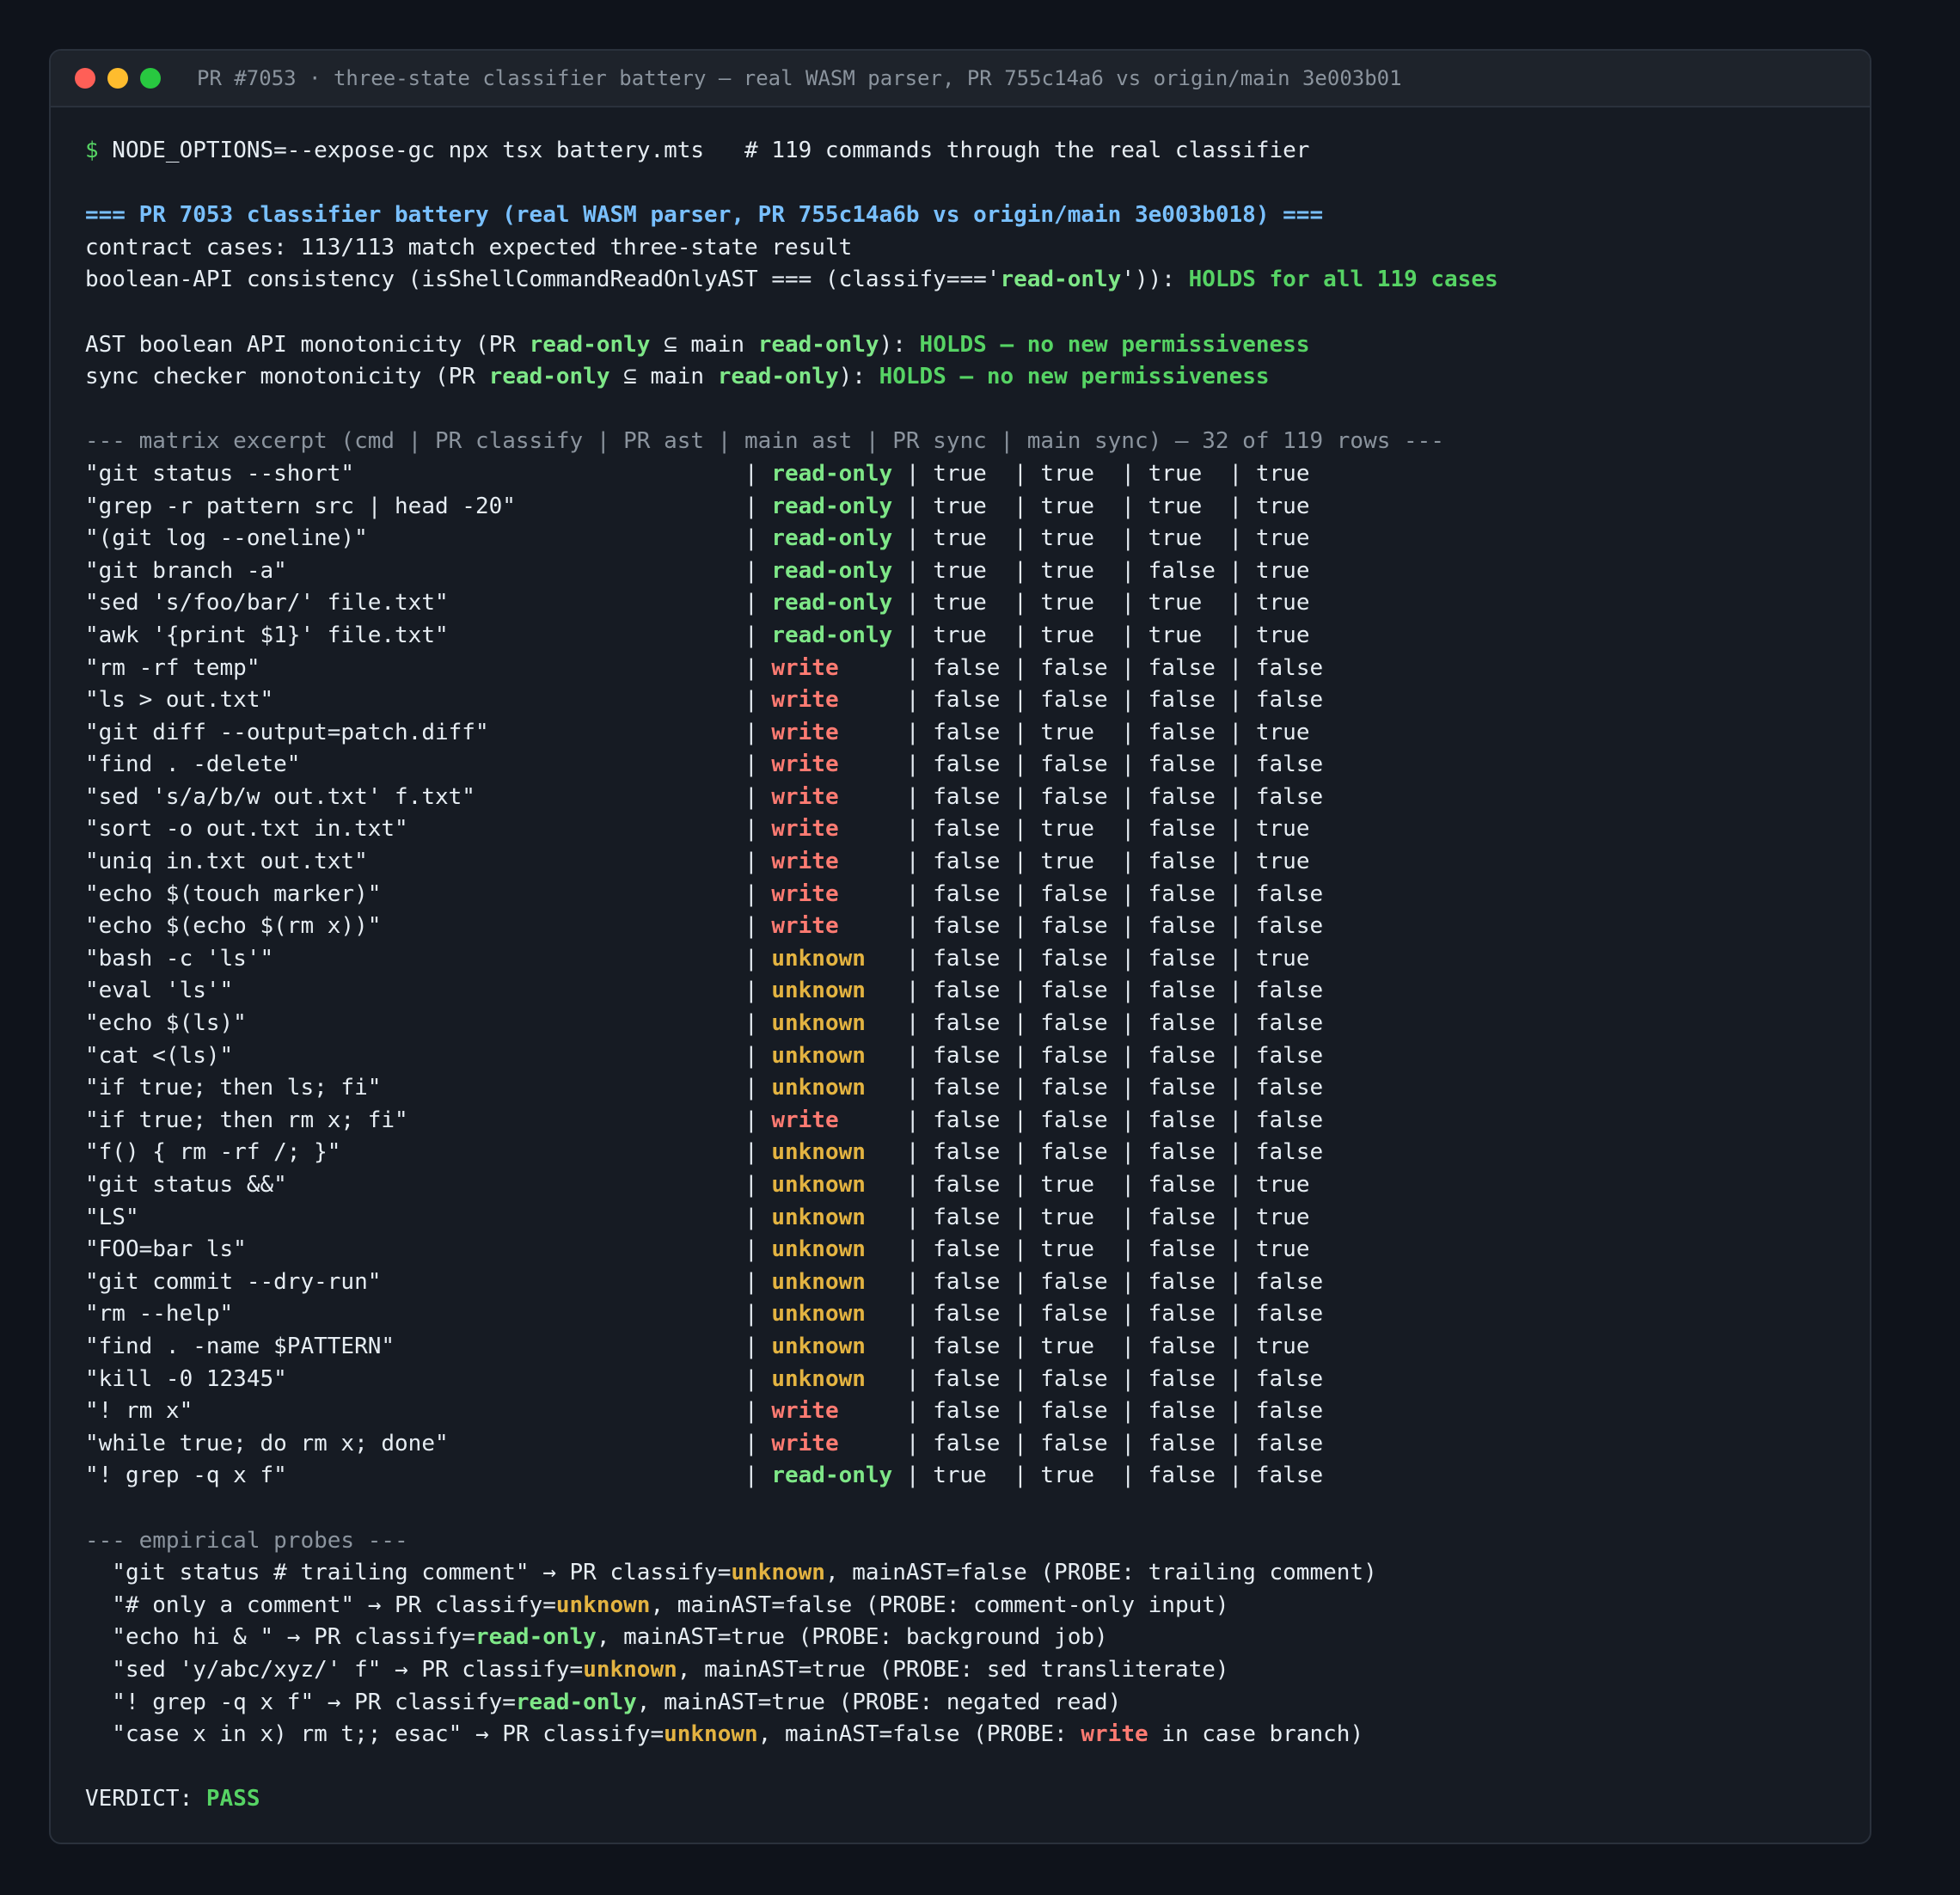  What do you see at coordinates (415, 1443) in the screenshot?
I see `row-command: "while true; do rm x; done"` at bounding box center [415, 1443].